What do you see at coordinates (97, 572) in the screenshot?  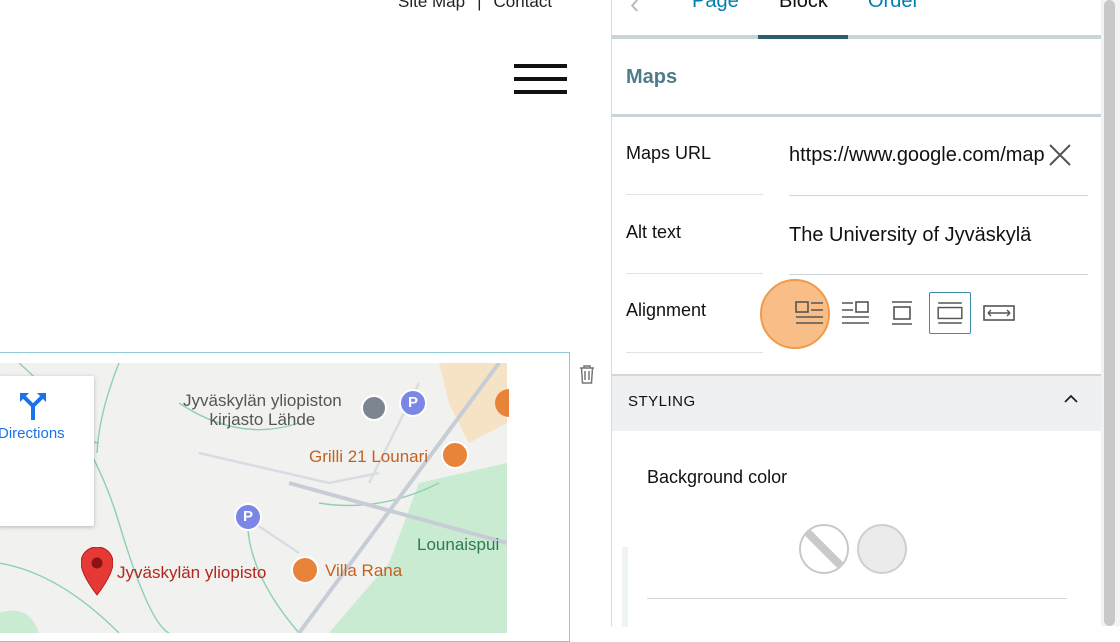 I see `map-pin-icon` at bounding box center [97, 572].